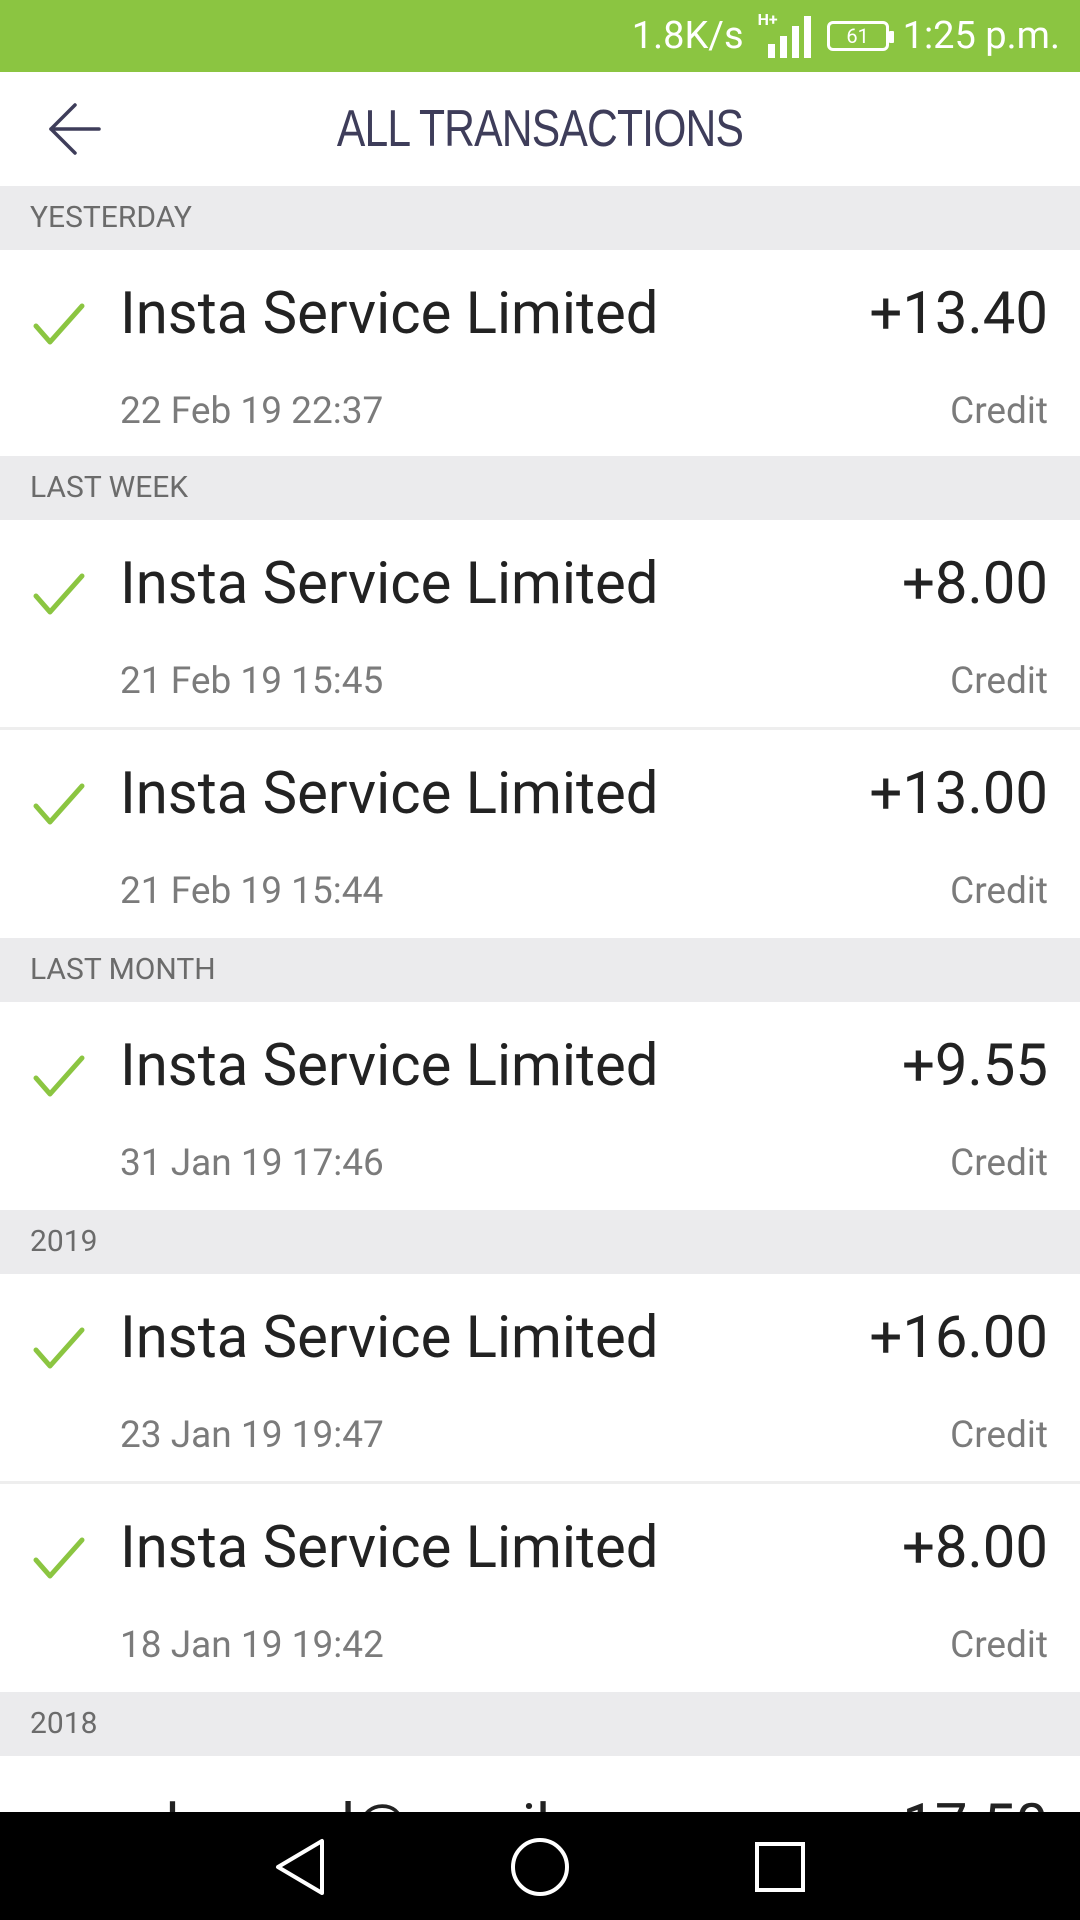 This screenshot has width=1080, height=1920. I want to click on page-title: ALL TRANSACTIONS, so click(540, 129).